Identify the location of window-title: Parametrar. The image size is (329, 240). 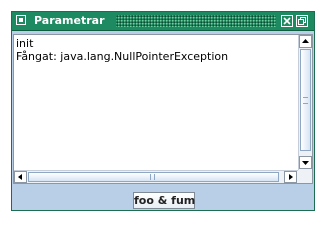
(69, 20).